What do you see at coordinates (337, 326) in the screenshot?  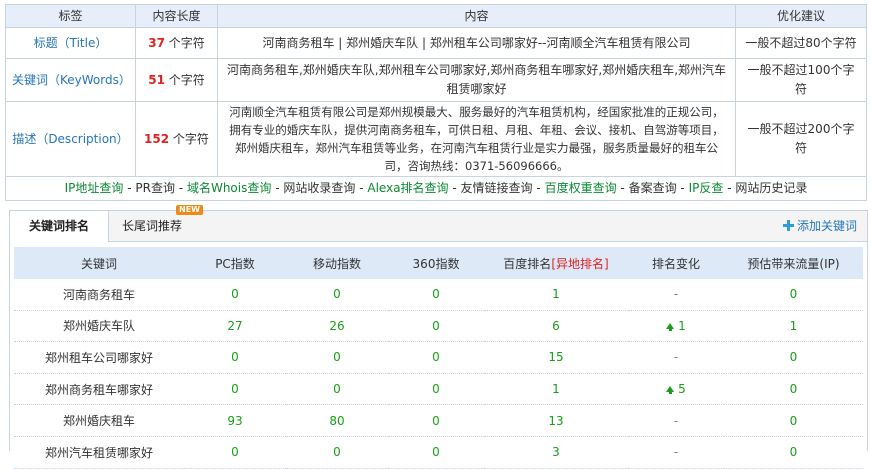 I see `mobile-index-cell: 26` at bounding box center [337, 326].